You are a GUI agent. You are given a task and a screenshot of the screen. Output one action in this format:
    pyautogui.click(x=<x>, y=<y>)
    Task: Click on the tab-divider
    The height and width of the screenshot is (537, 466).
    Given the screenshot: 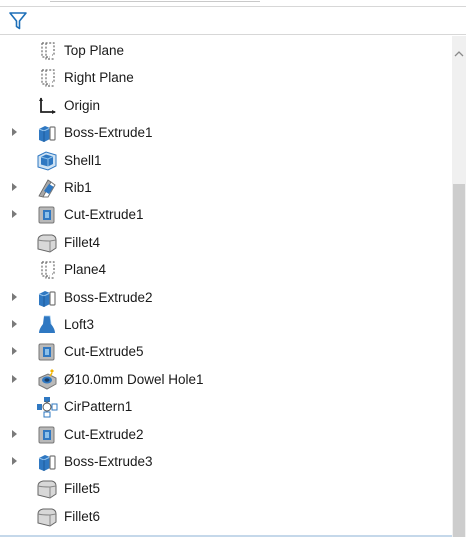 What is the action you would take?
    pyautogui.click(x=155, y=1)
    